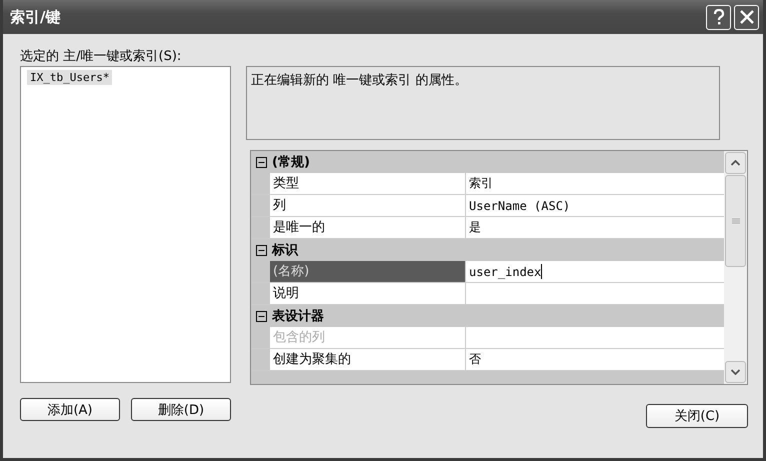 The height and width of the screenshot is (461, 766). I want to click on category-row: (常规), so click(487, 162).